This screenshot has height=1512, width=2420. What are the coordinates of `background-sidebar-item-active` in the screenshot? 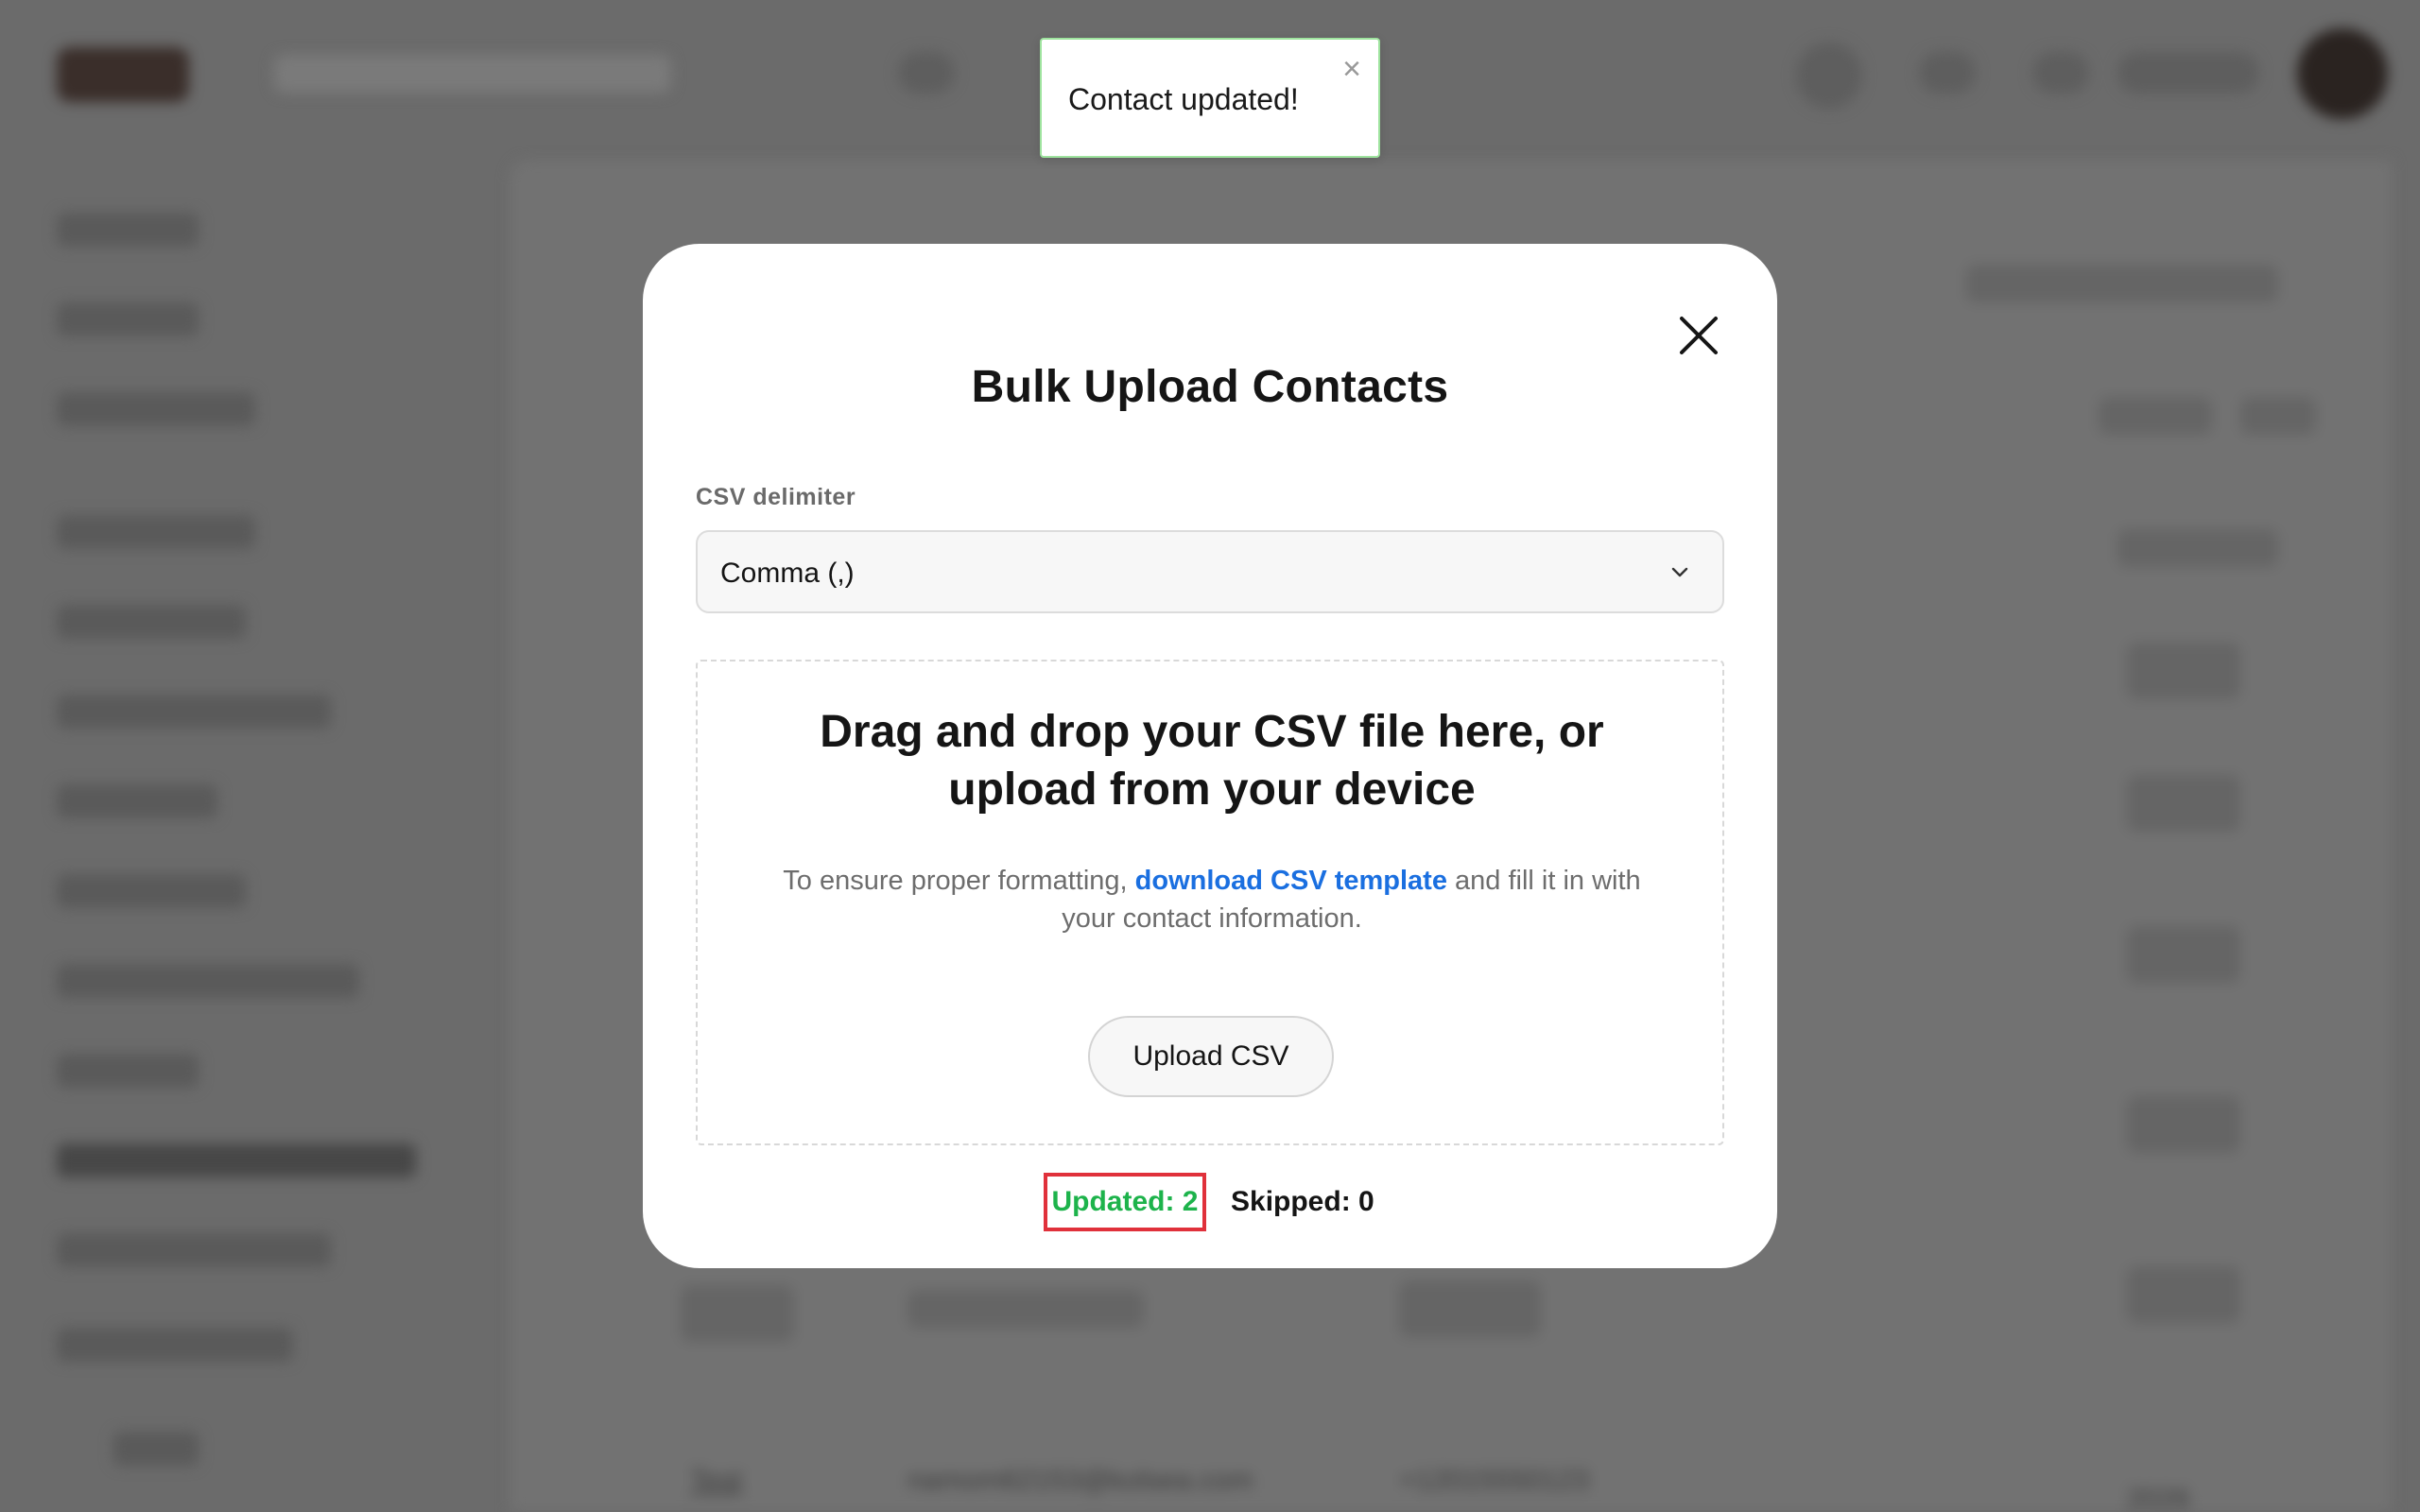 It's located at (236, 1160).